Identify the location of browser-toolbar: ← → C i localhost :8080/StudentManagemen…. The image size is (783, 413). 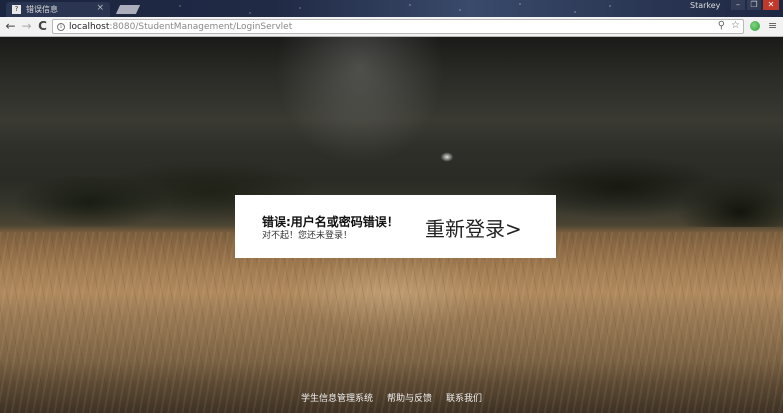
(391, 27).